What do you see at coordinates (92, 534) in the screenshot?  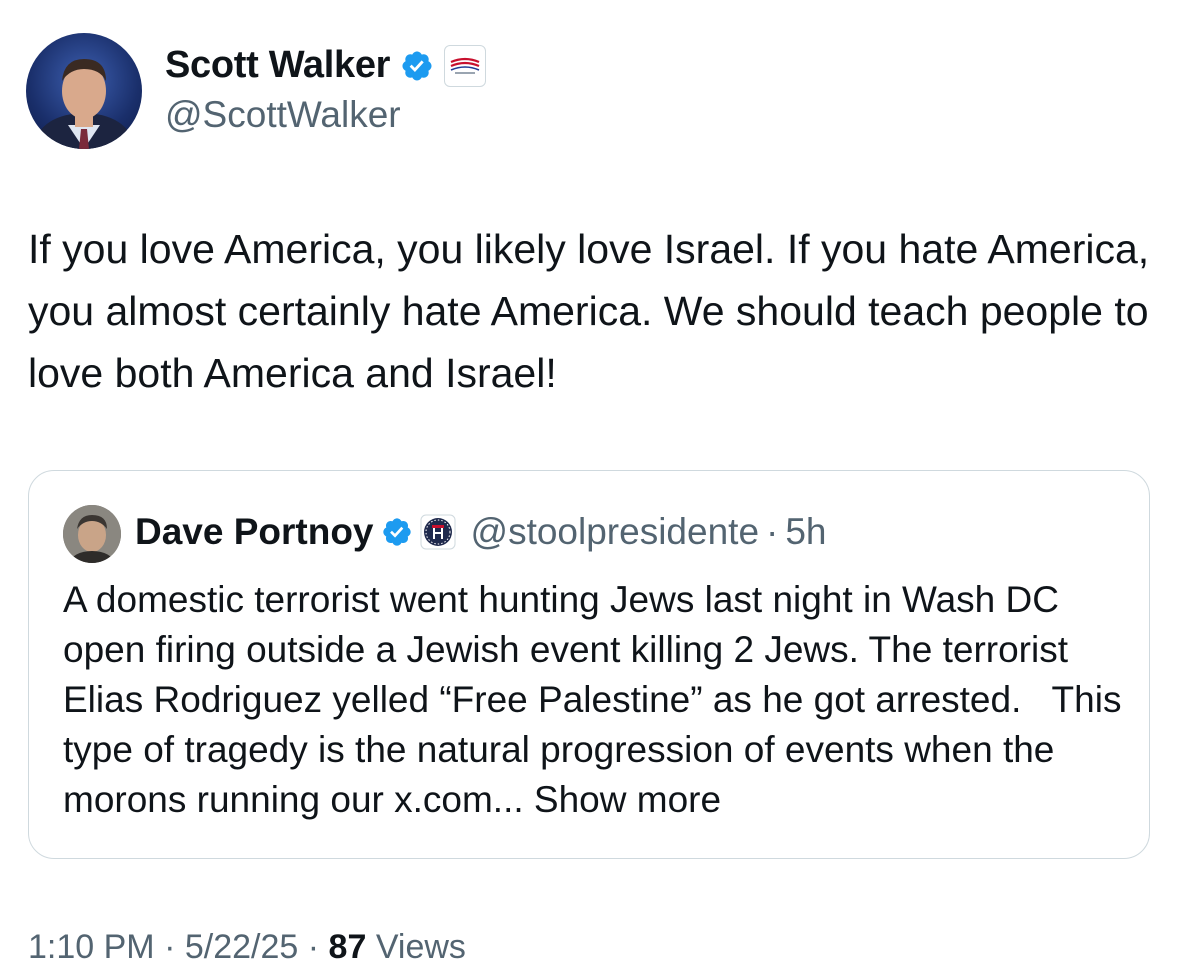 I see `quoted-author-avatar` at bounding box center [92, 534].